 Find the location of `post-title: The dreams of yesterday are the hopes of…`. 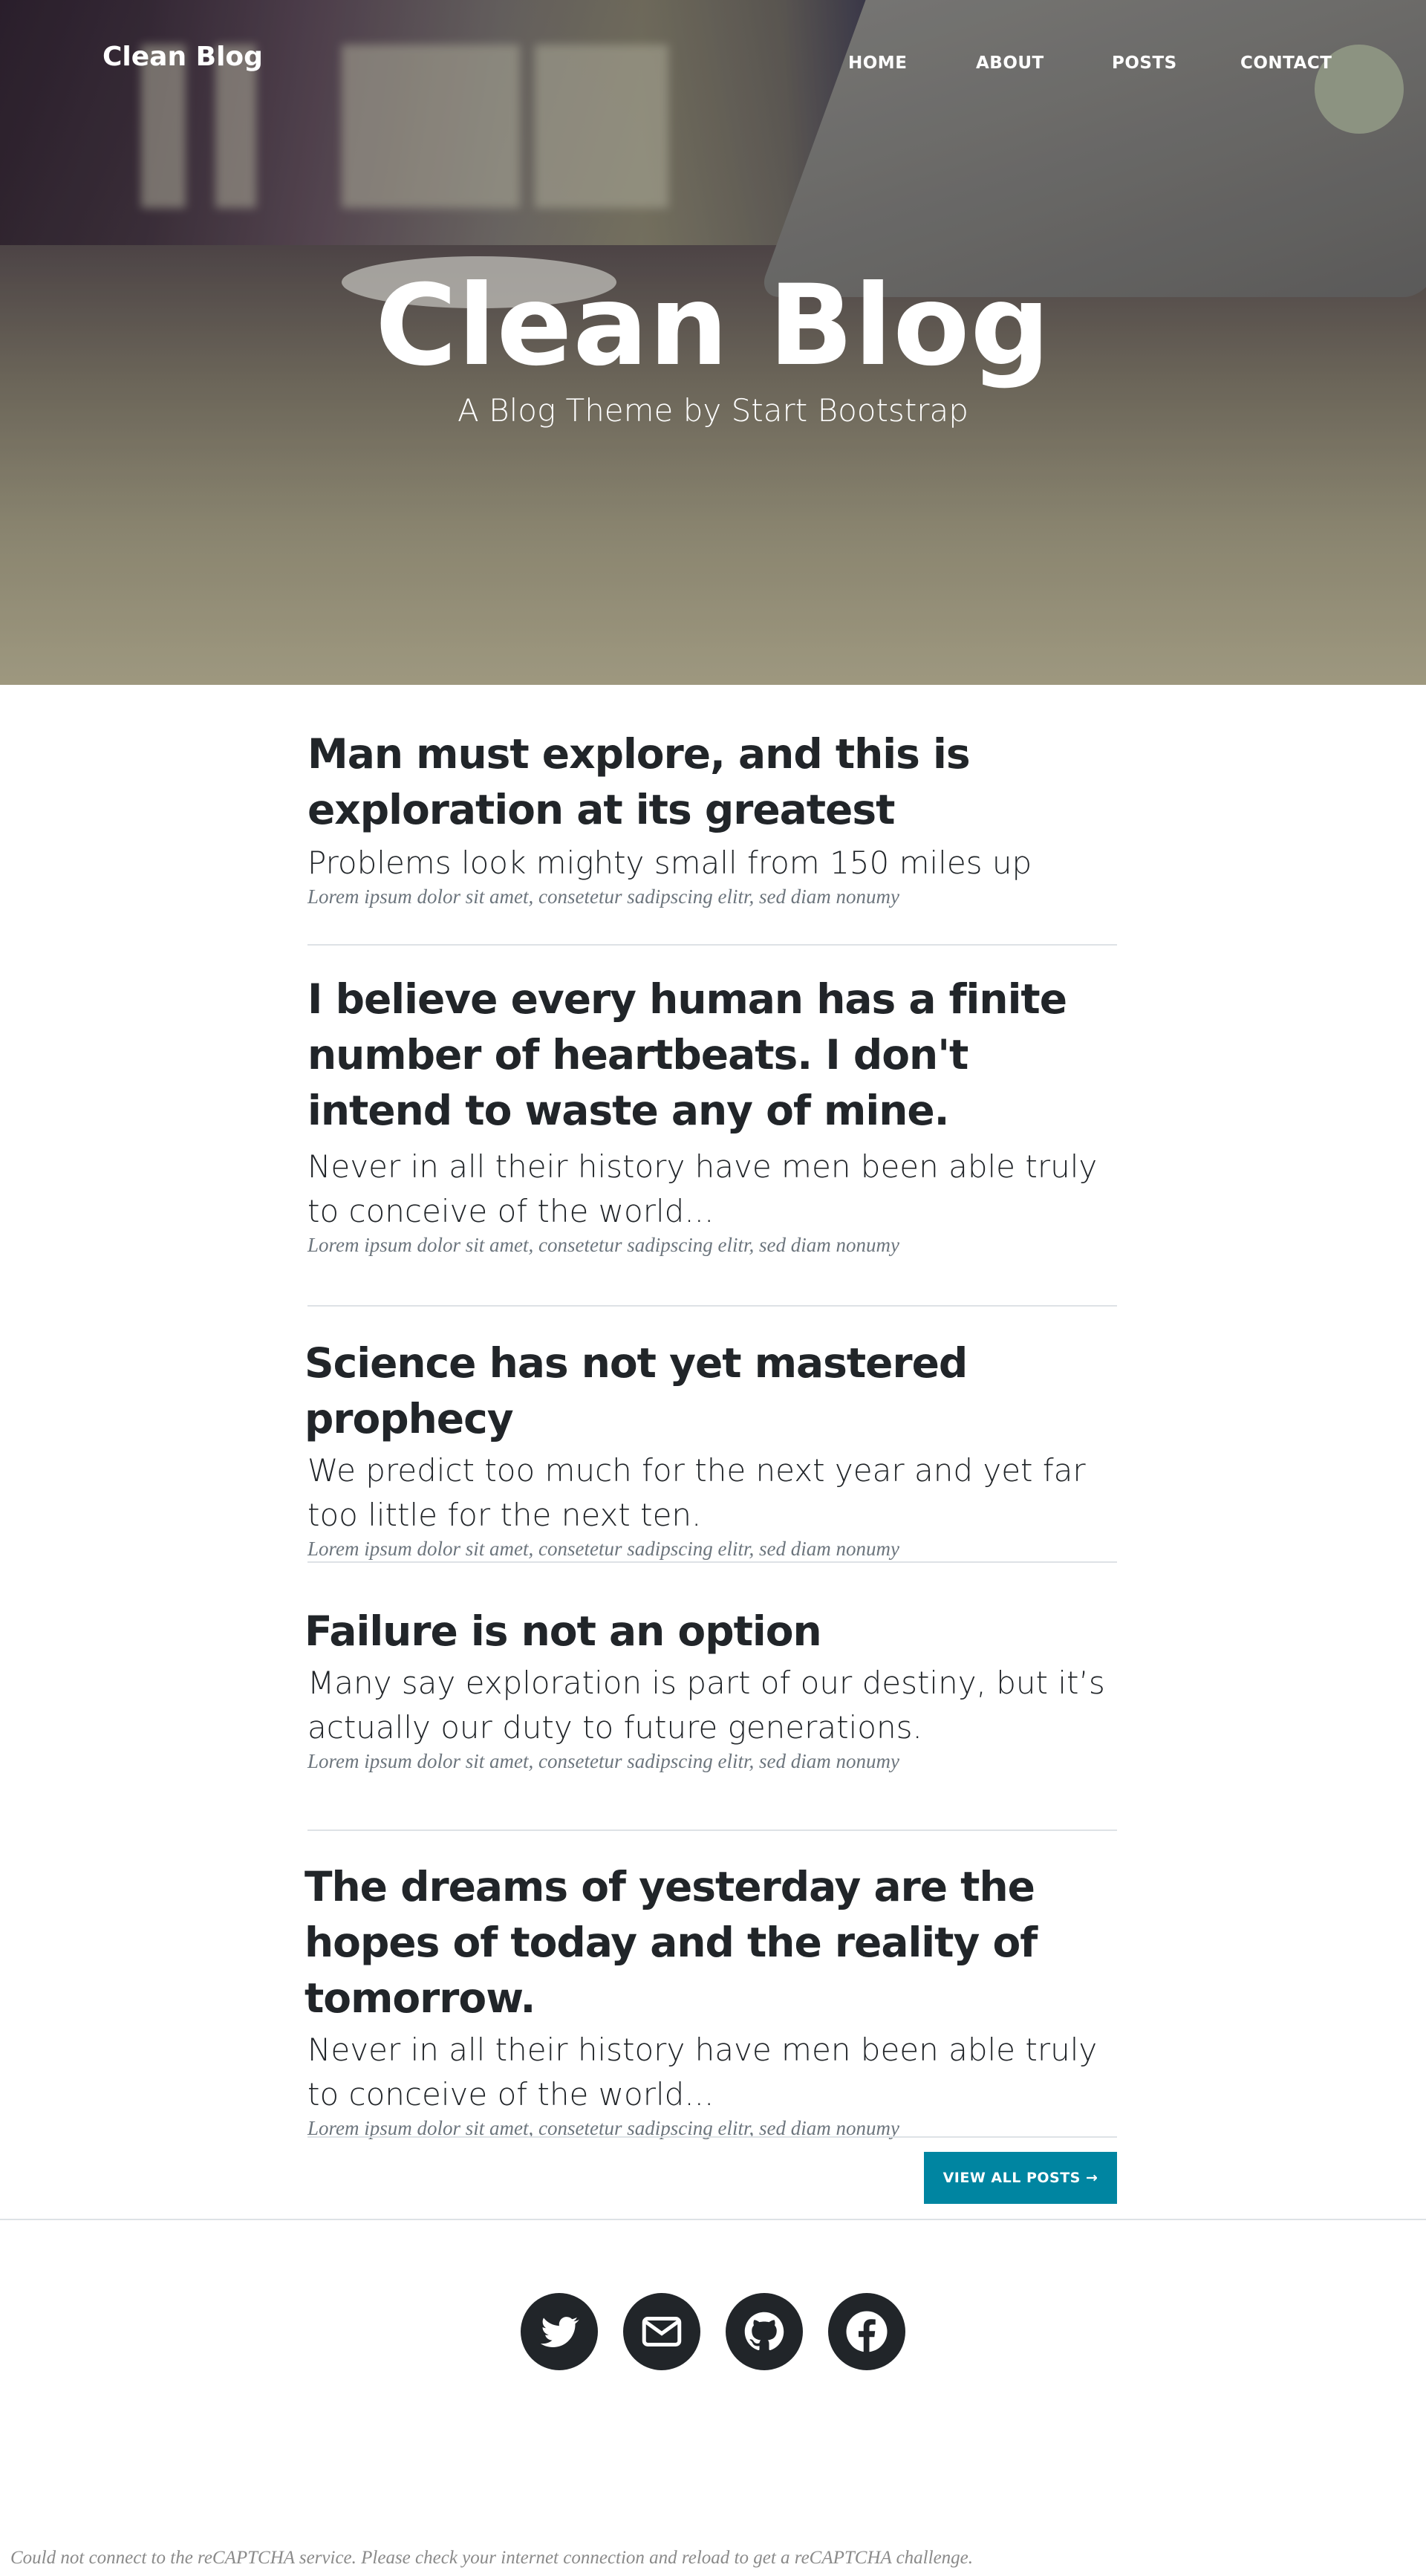

post-title: The dreams of yesterday are the hopes of… is located at coordinates (709, 1943).